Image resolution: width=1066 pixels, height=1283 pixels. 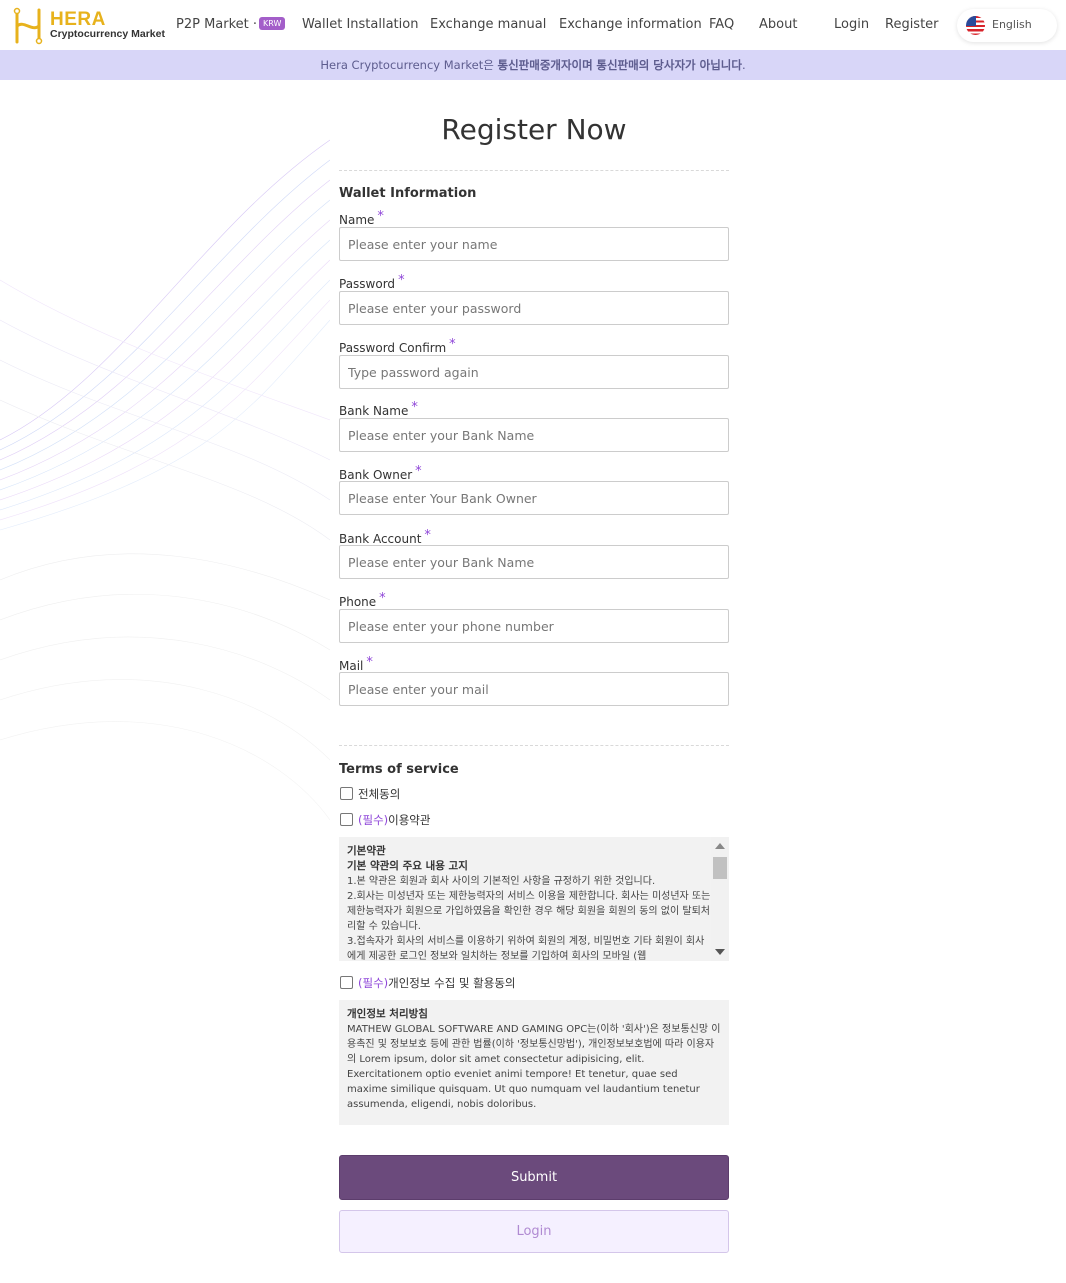 I want to click on language-label: English, so click(x=1012, y=24).